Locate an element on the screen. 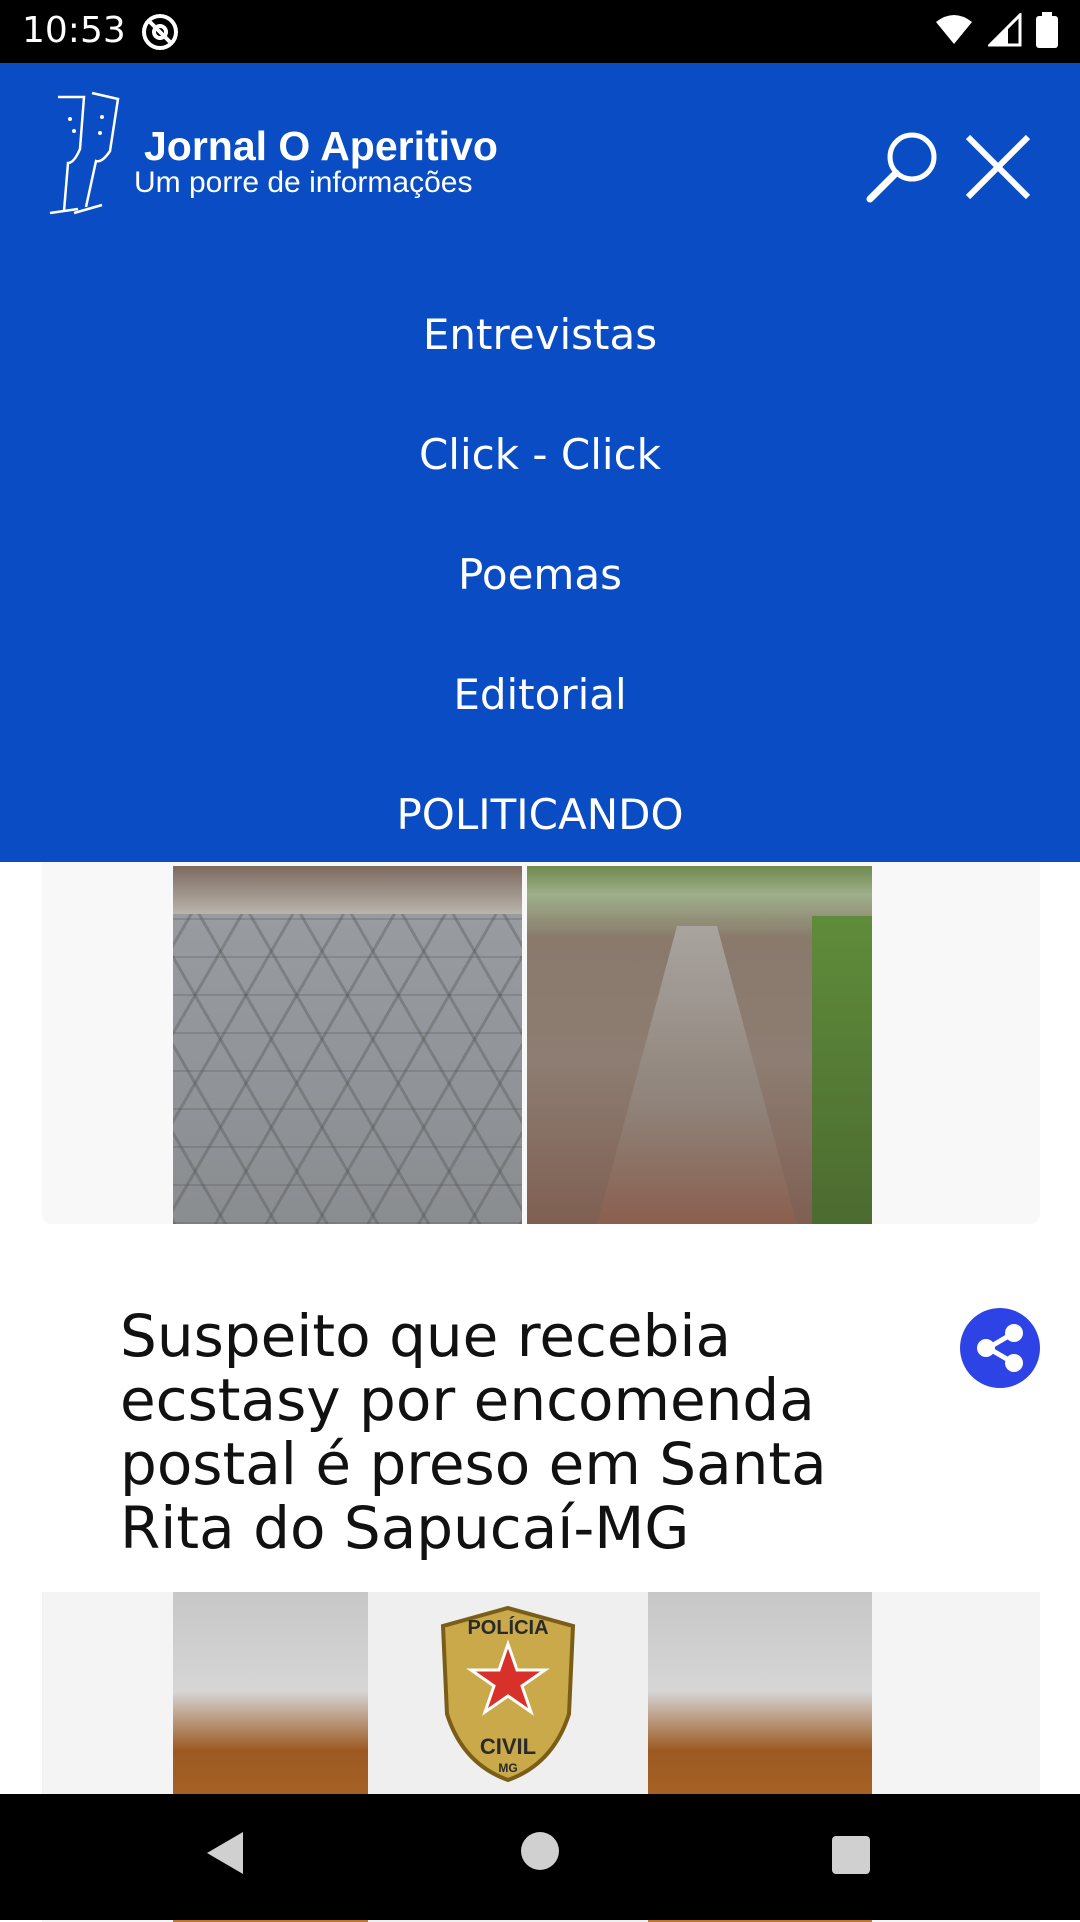 Image resolution: width=1080 pixels, height=1922 pixels. system-navigation-bar is located at coordinates (540, 1857).